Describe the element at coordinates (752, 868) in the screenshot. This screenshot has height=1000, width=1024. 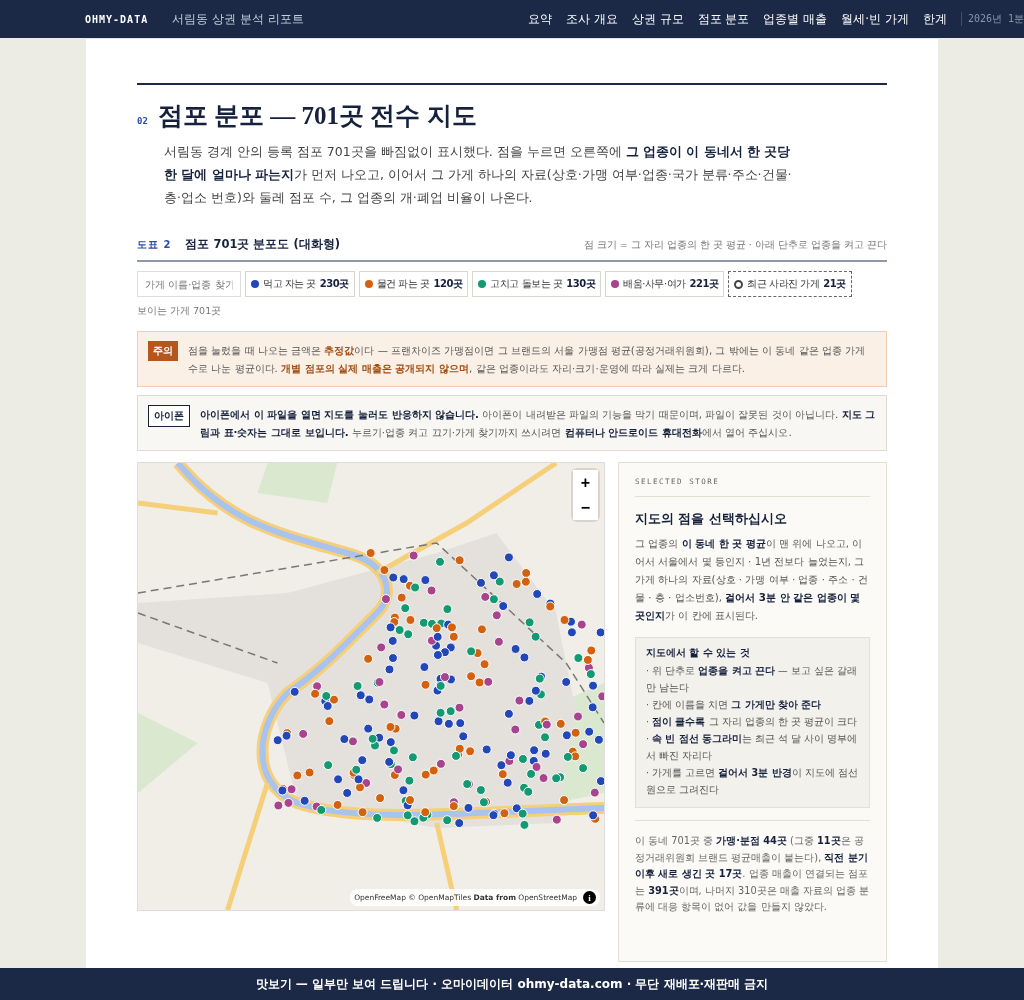
I see `summary-paragraph: 이 동네 701곳 중 가맹·분점 44곳 (그중 11곳은 공정거래위원회 브랜드 평균매출이 붙는다), 직전 분기 이후 새로 생긴 곳 17곳. 업종 매출이 연결되는 점포는 391곳이며, 나머지 310곳은 매출 자료의 업종 분류에 대응 항목이 없어 값을 만들지 않았다.` at that location.